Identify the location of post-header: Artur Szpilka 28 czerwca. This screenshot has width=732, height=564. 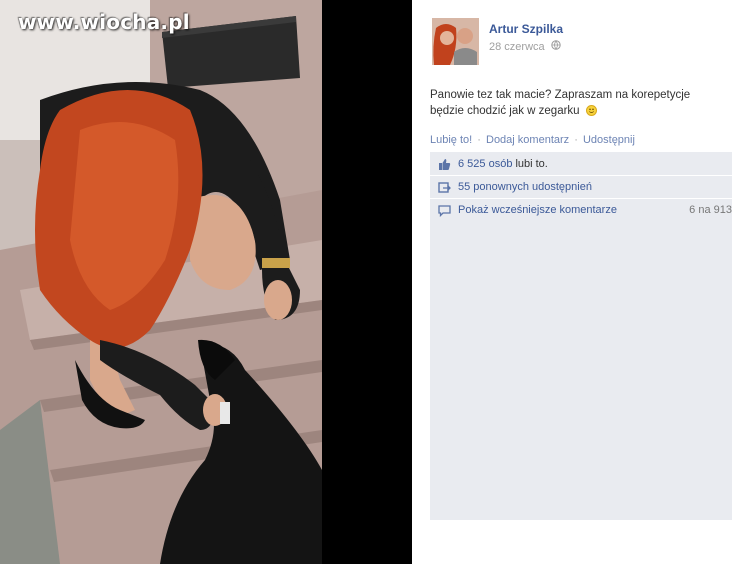
(497, 41).